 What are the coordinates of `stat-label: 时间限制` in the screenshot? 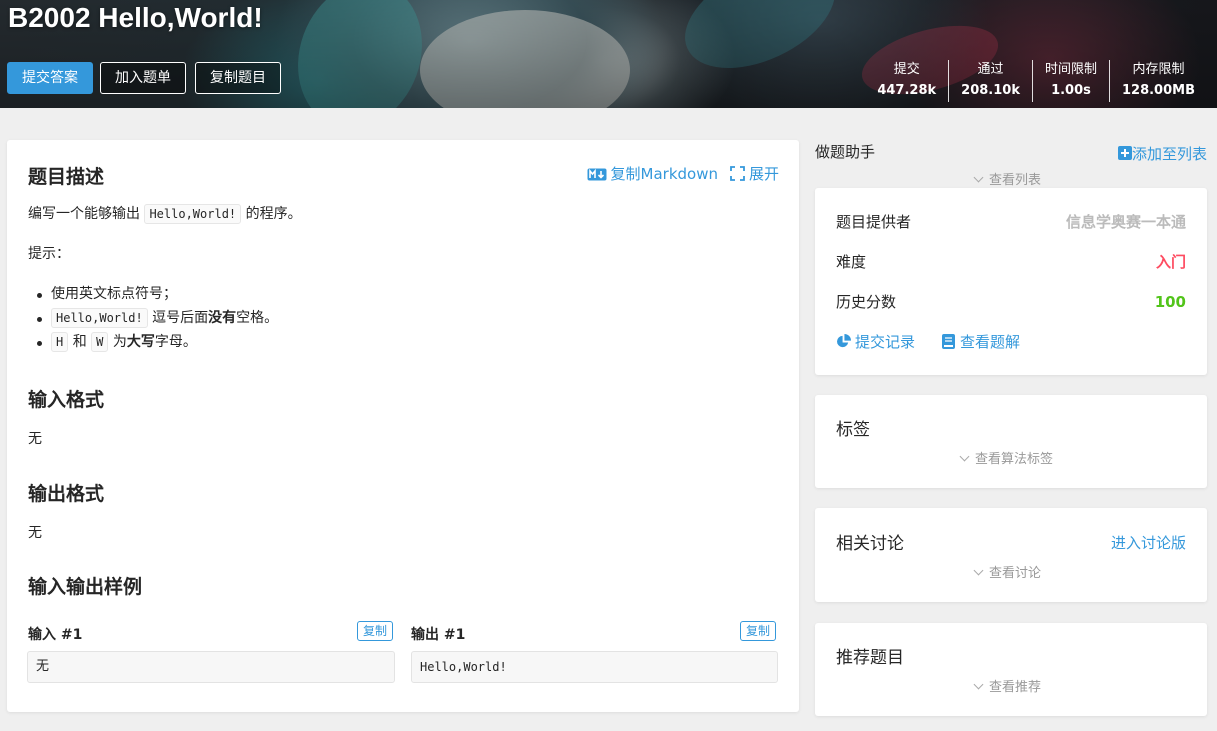 It's located at (1070, 69).